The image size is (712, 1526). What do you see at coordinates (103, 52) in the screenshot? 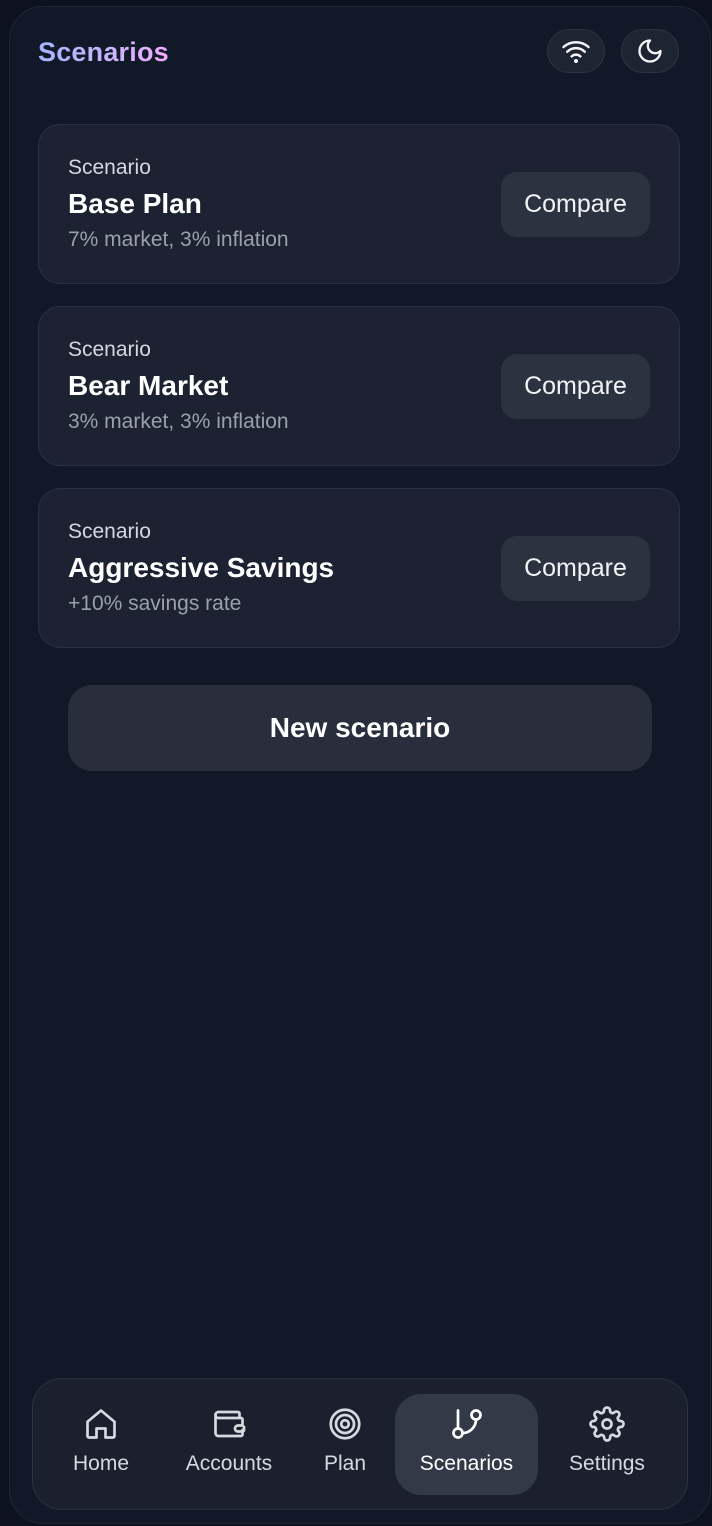
I see `page-title: Scenarios` at bounding box center [103, 52].